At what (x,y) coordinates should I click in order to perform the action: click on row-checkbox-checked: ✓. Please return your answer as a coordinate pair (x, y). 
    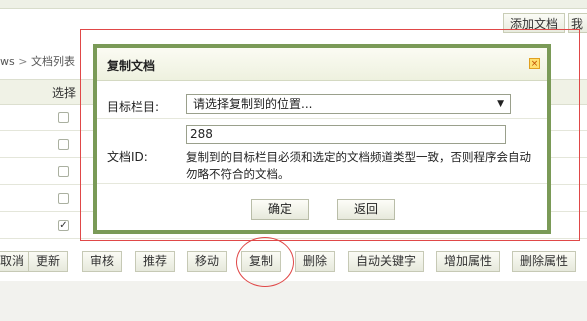
    Looking at the image, I should click on (63, 225).